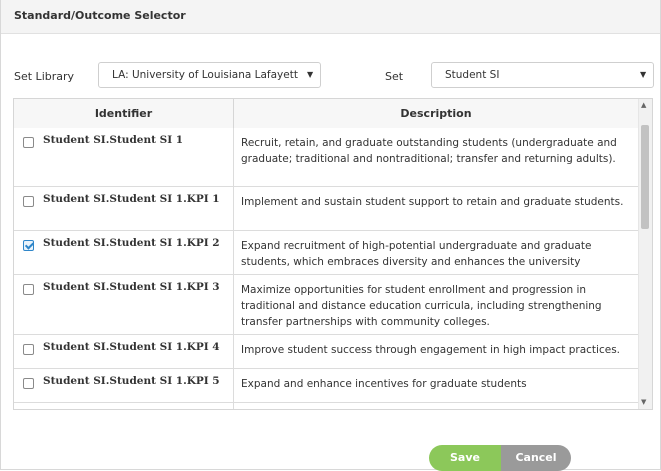 This screenshot has width=661, height=471. I want to click on identifier-text: Student SI.Student SI 1.KPI 4, so click(131, 347).